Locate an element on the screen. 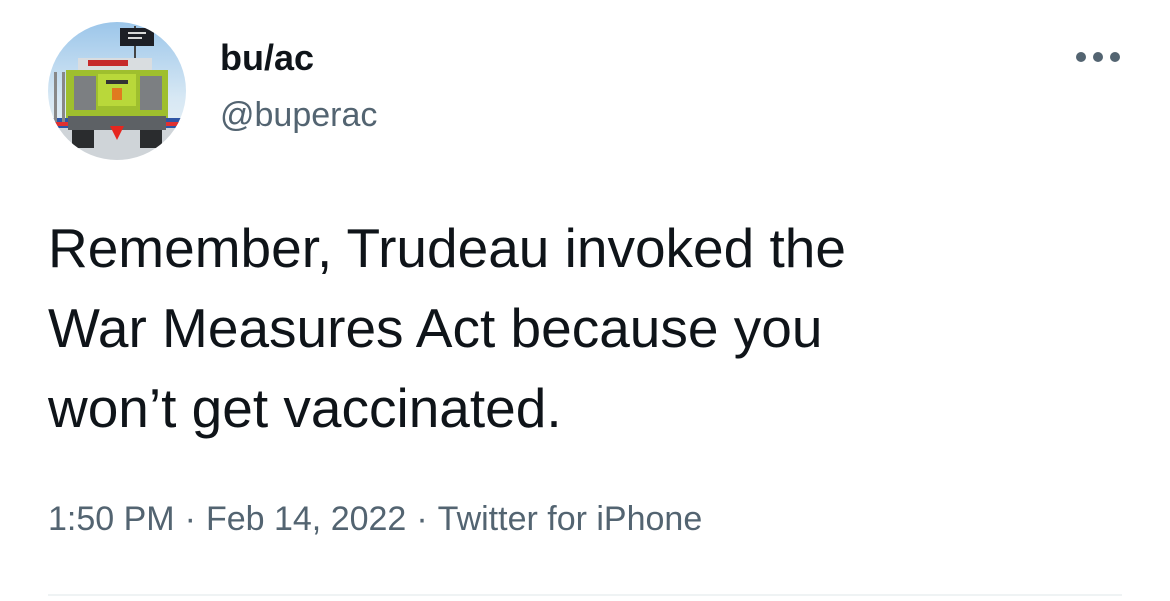 The image size is (1170, 601). tweet-text-line: won’t get vaccinated. is located at coordinates (305, 408).